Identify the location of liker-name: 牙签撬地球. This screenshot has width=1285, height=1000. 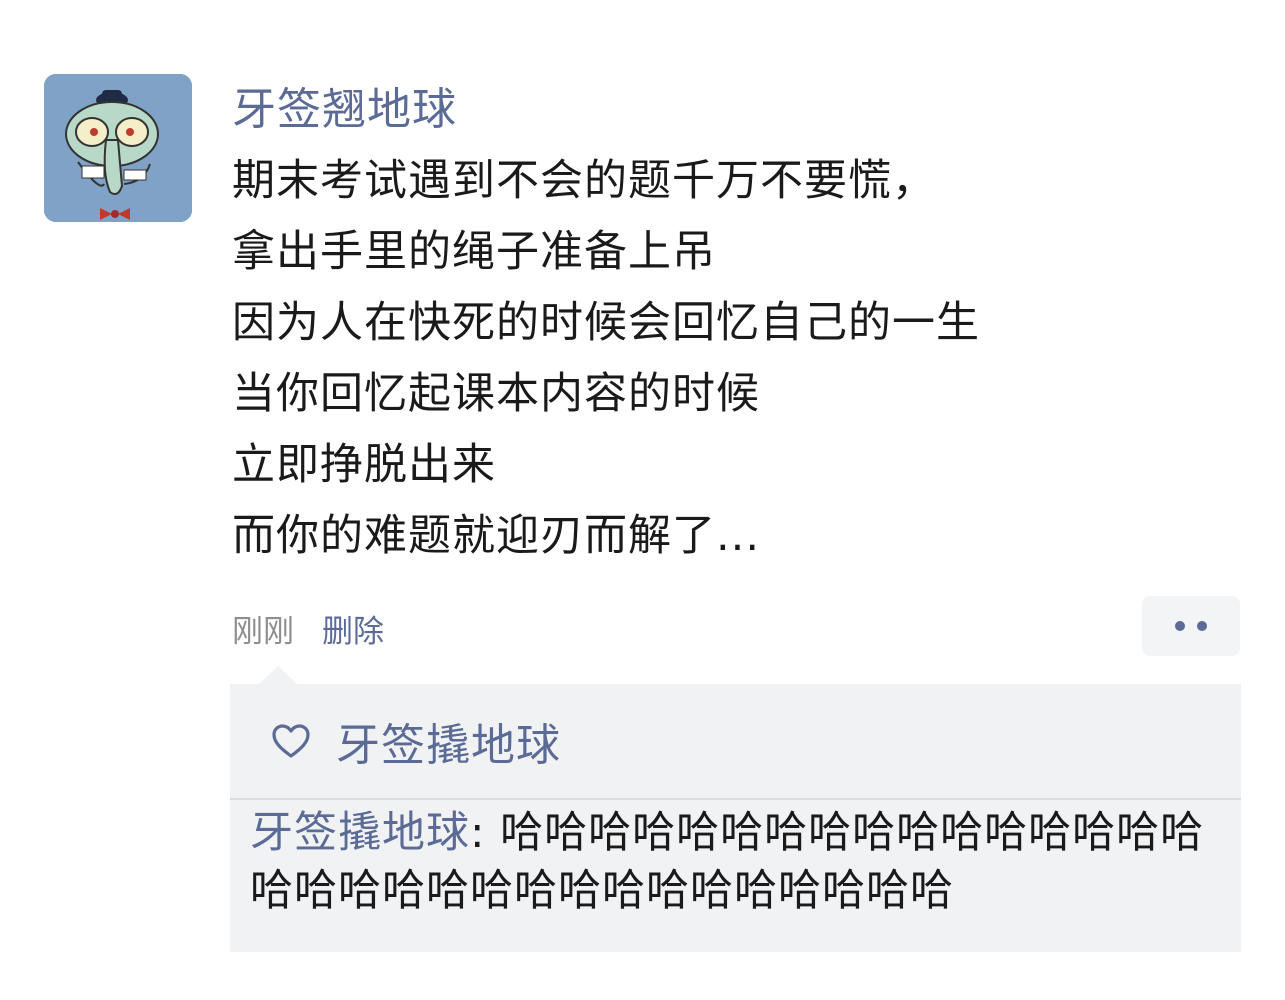
(448, 741).